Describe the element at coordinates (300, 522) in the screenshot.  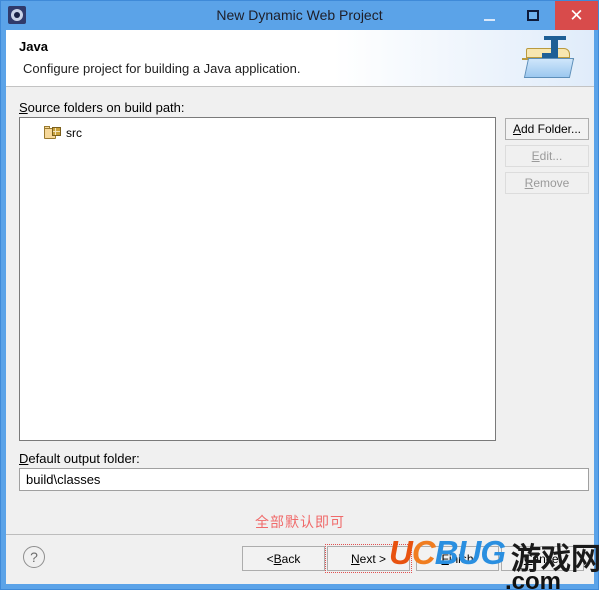
I see `annotation-text: 全部默认即可` at that location.